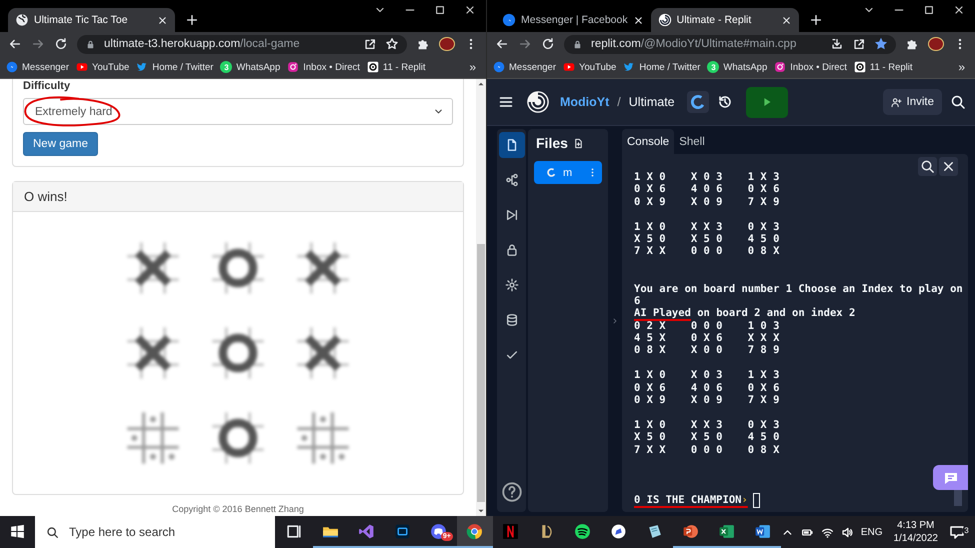  I want to click on console-line: 7 X X 0 0 0 0 8 X, so click(707, 450).